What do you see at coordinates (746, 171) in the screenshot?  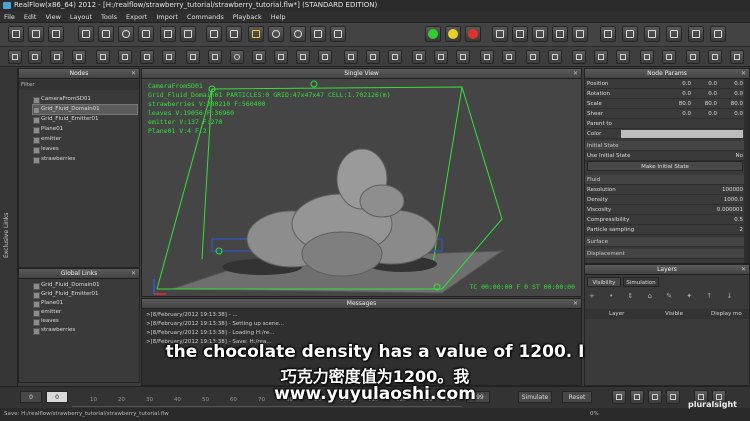 I see `params-scrollbar` at bounding box center [746, 171].